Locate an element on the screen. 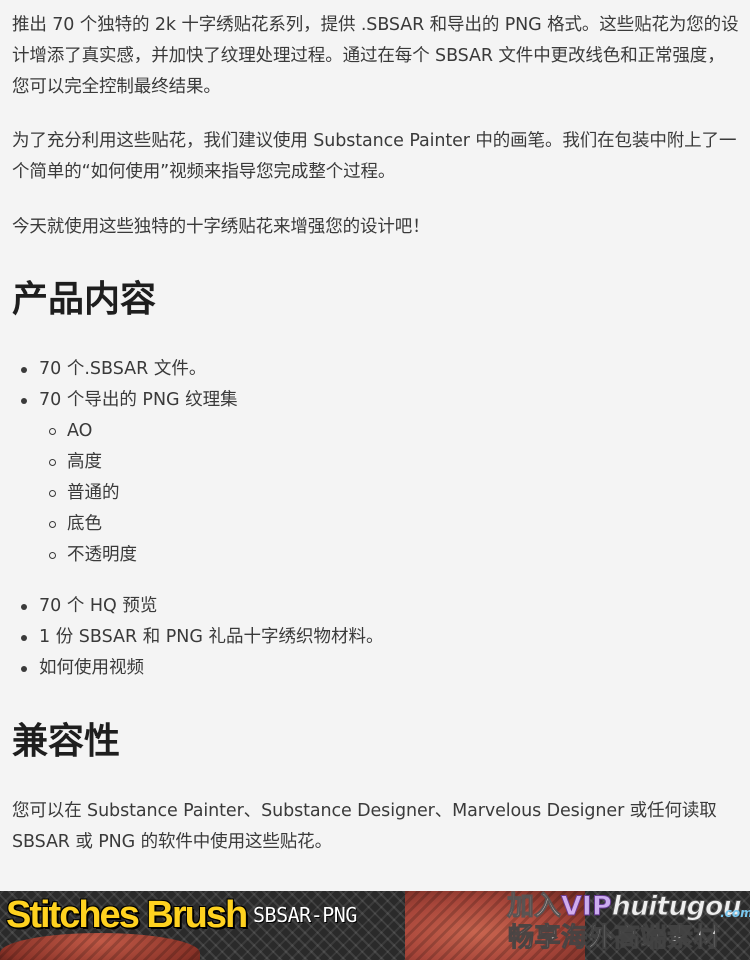 The image size is (750, 960). list-item: 70 个 HQ 预览 is located at coordinates (192, 606).